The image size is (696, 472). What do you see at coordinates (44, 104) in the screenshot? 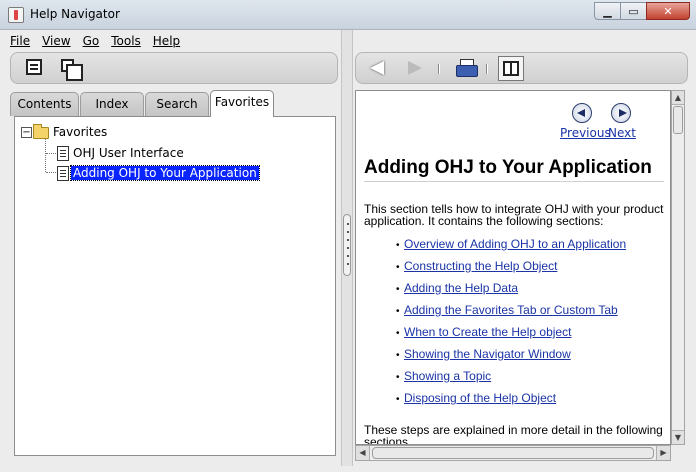
I see `tab-contents: Contents` at bounding box center [44, 104].